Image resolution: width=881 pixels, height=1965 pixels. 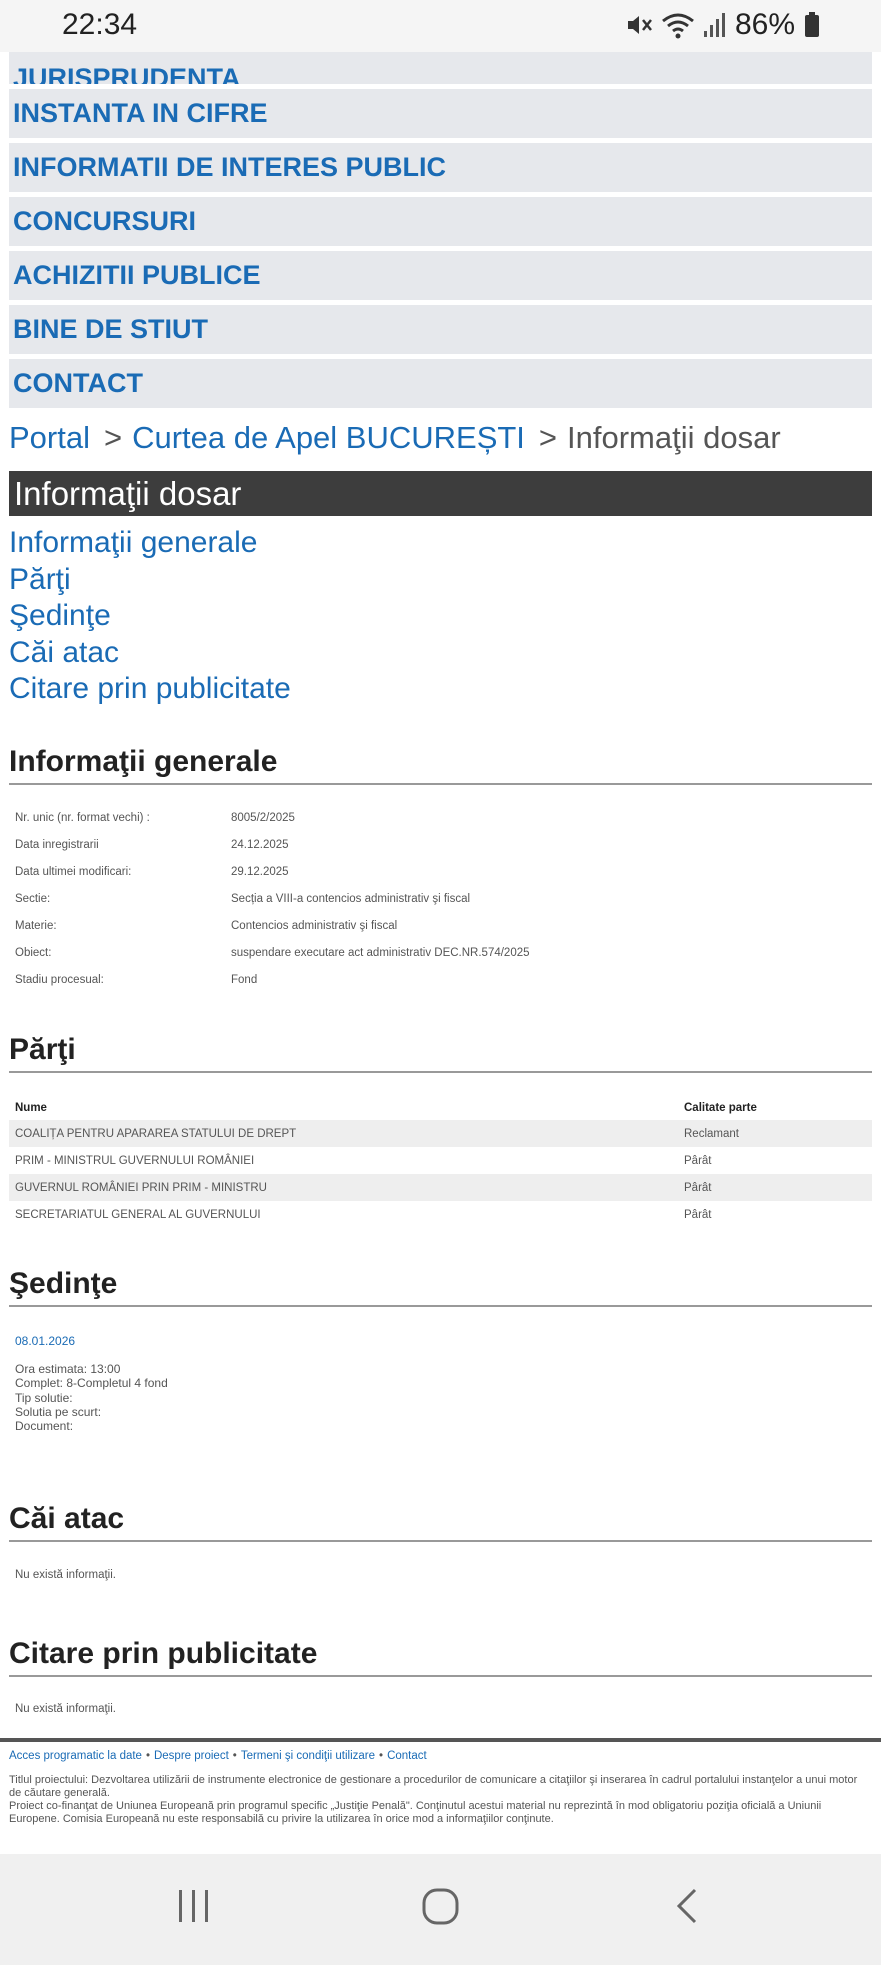 I want to click on info-value: 8005/2/2025, so click(x=263, y=818).